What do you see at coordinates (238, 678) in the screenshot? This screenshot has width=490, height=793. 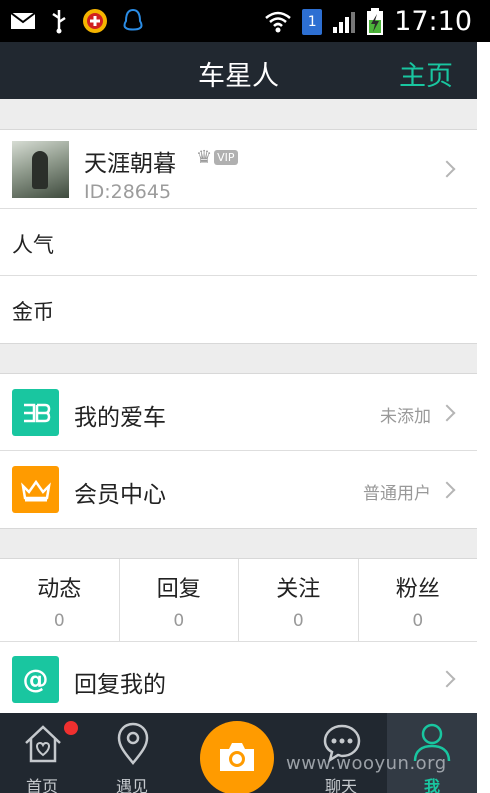 I see `replies-to-me-row: @ 回复我的` at bounding box center [238, 678].